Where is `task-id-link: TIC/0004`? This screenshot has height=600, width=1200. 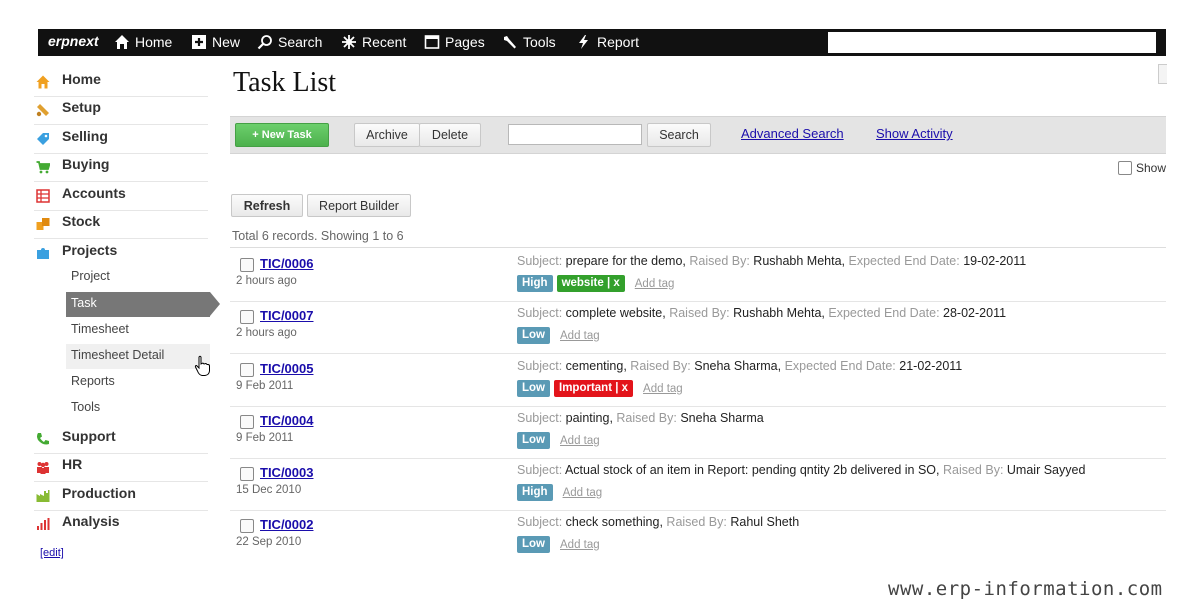
task-id-link: TIC/0004 is located at coordinates (286, 420).